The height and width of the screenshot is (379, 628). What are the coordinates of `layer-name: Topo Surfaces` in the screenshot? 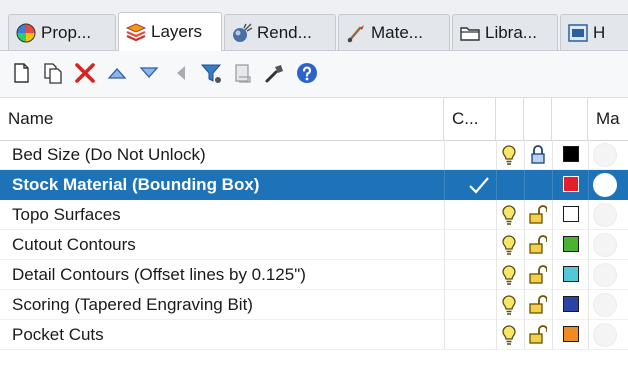 It's located at (66, 215).